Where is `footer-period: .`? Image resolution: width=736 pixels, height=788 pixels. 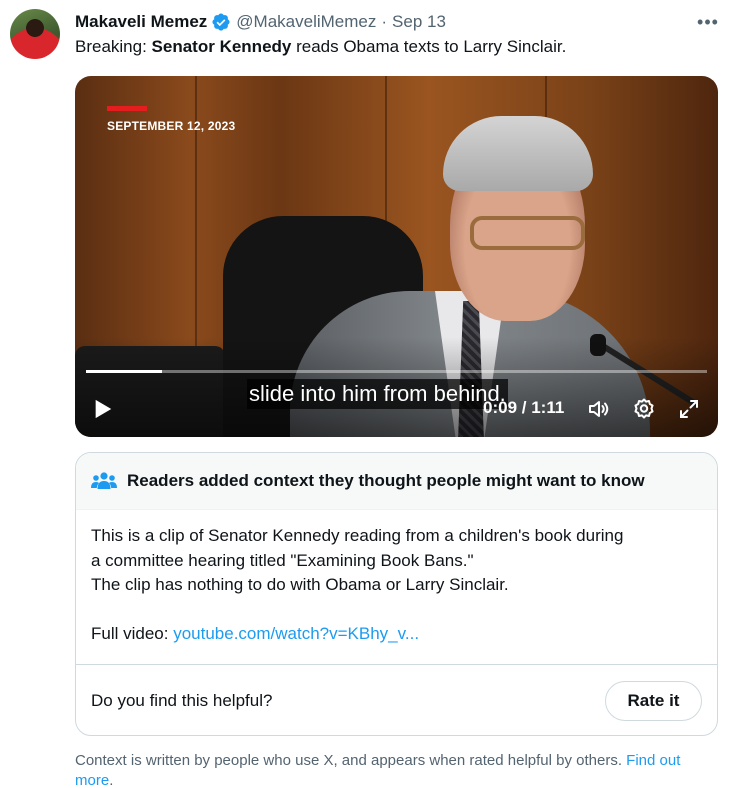 footer-period: . is located at coordinates (111, 780).